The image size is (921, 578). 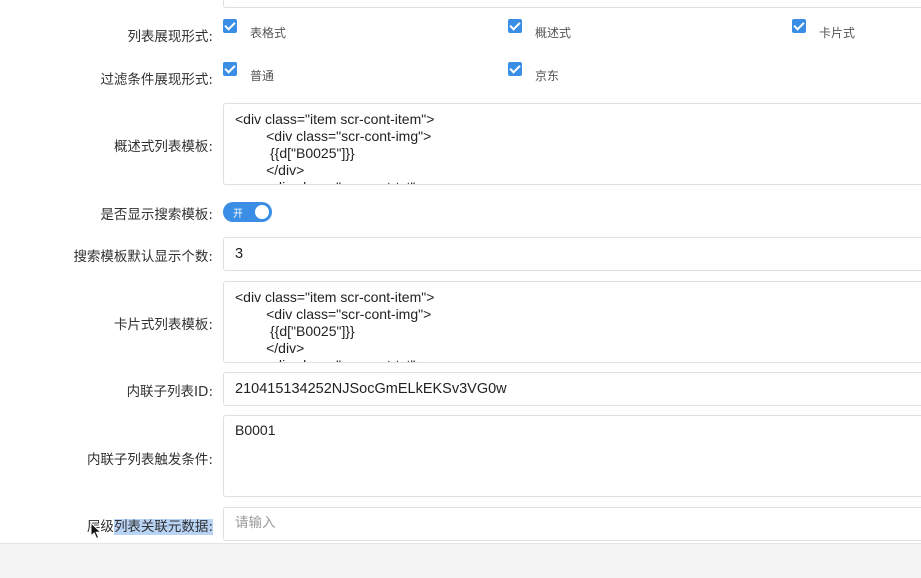 I want to click on mouse-pointer-icon, so click(x=96, y=531).